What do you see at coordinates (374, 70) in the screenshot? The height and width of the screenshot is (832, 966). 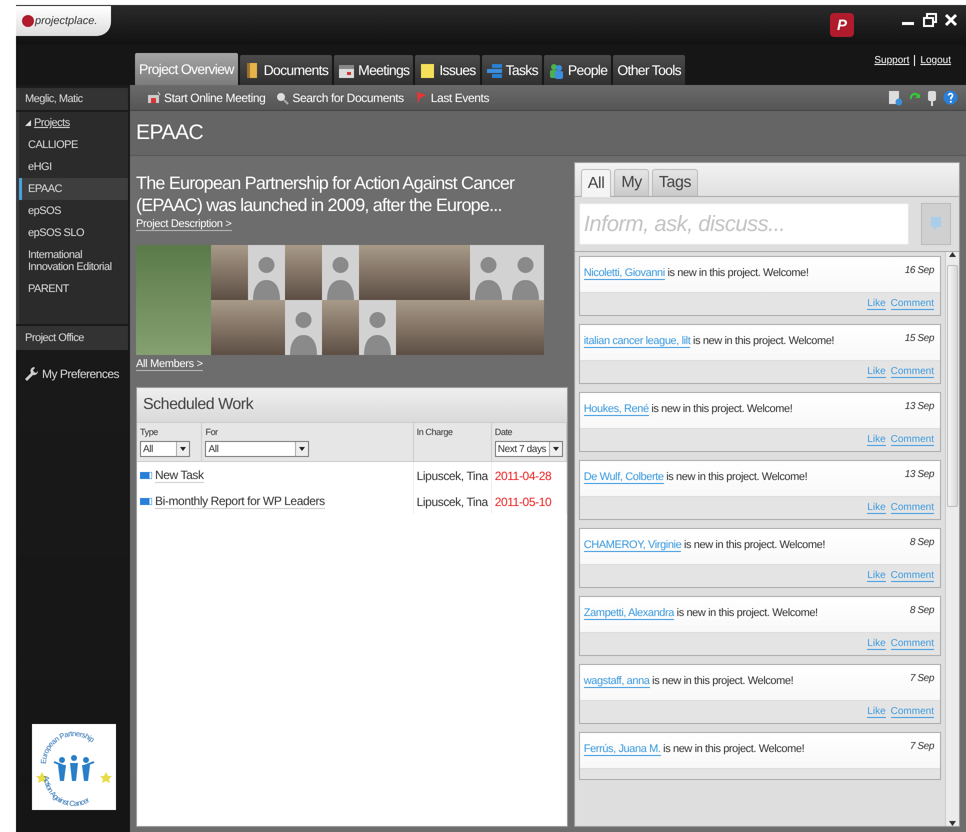 I see `nav-tab: Meetings` at bounding box center [374, 70].